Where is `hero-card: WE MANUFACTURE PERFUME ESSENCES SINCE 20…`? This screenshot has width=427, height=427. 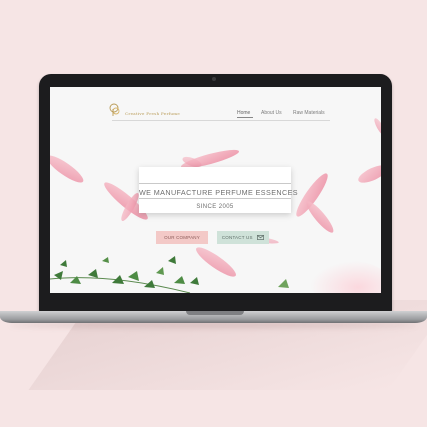 hero-card: WE MANUFACTURE PERFUME ESSENCES SINCE 20… is located at coordinates (218, 190).